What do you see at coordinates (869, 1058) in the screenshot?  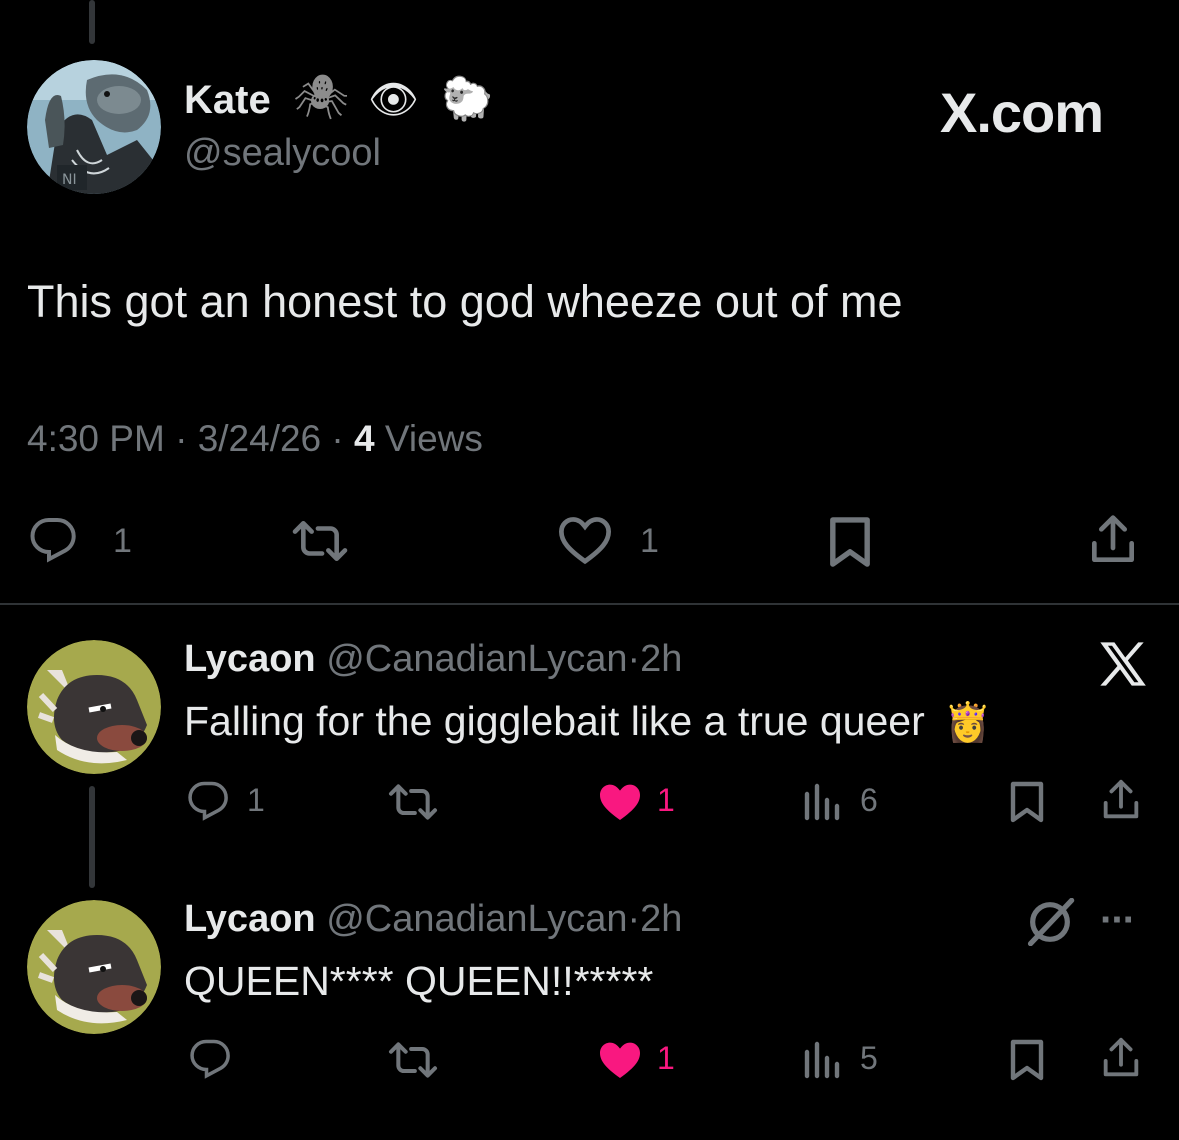 I see `views-count: 5` at bounding box center [869, 1058].